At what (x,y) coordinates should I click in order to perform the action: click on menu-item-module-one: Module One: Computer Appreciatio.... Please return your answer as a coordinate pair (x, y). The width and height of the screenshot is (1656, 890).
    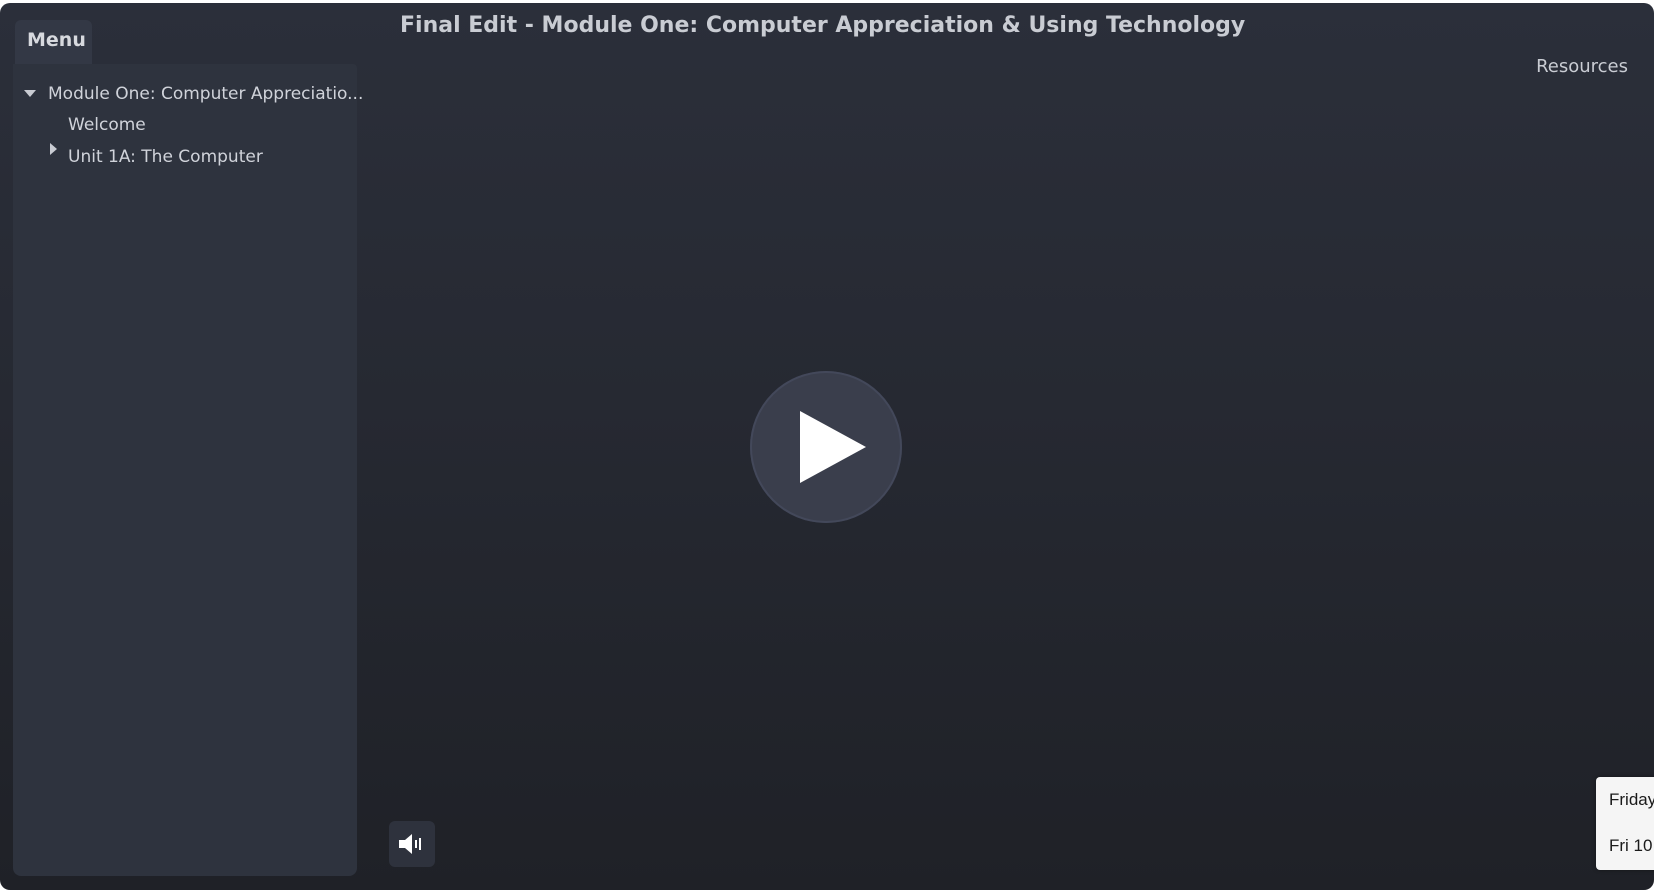
    Looking at the image, I should click on (205, 94).